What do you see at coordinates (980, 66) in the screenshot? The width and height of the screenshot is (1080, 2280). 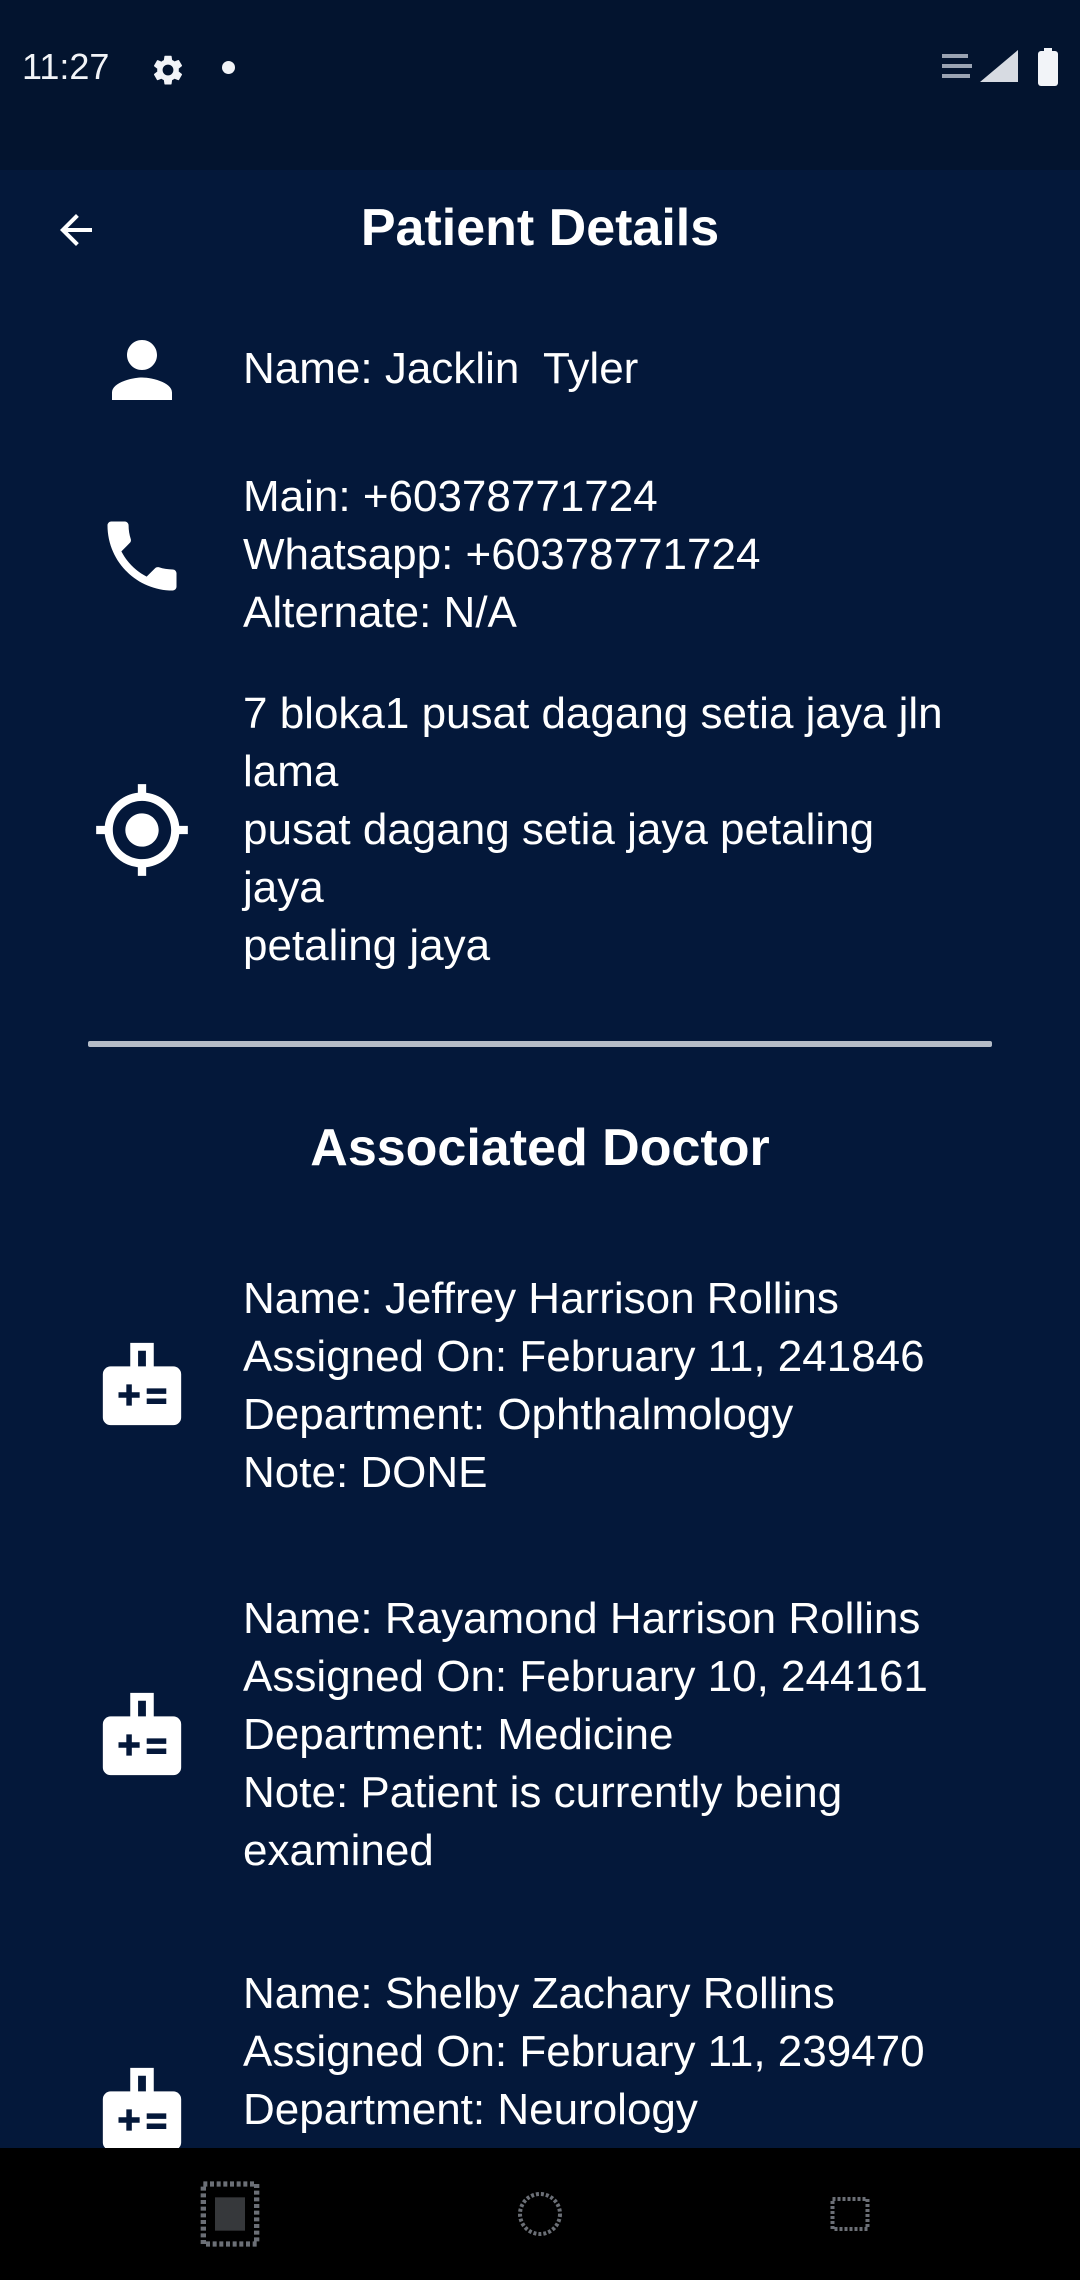 I see `signal-icon` at bounding box center [980, 66].